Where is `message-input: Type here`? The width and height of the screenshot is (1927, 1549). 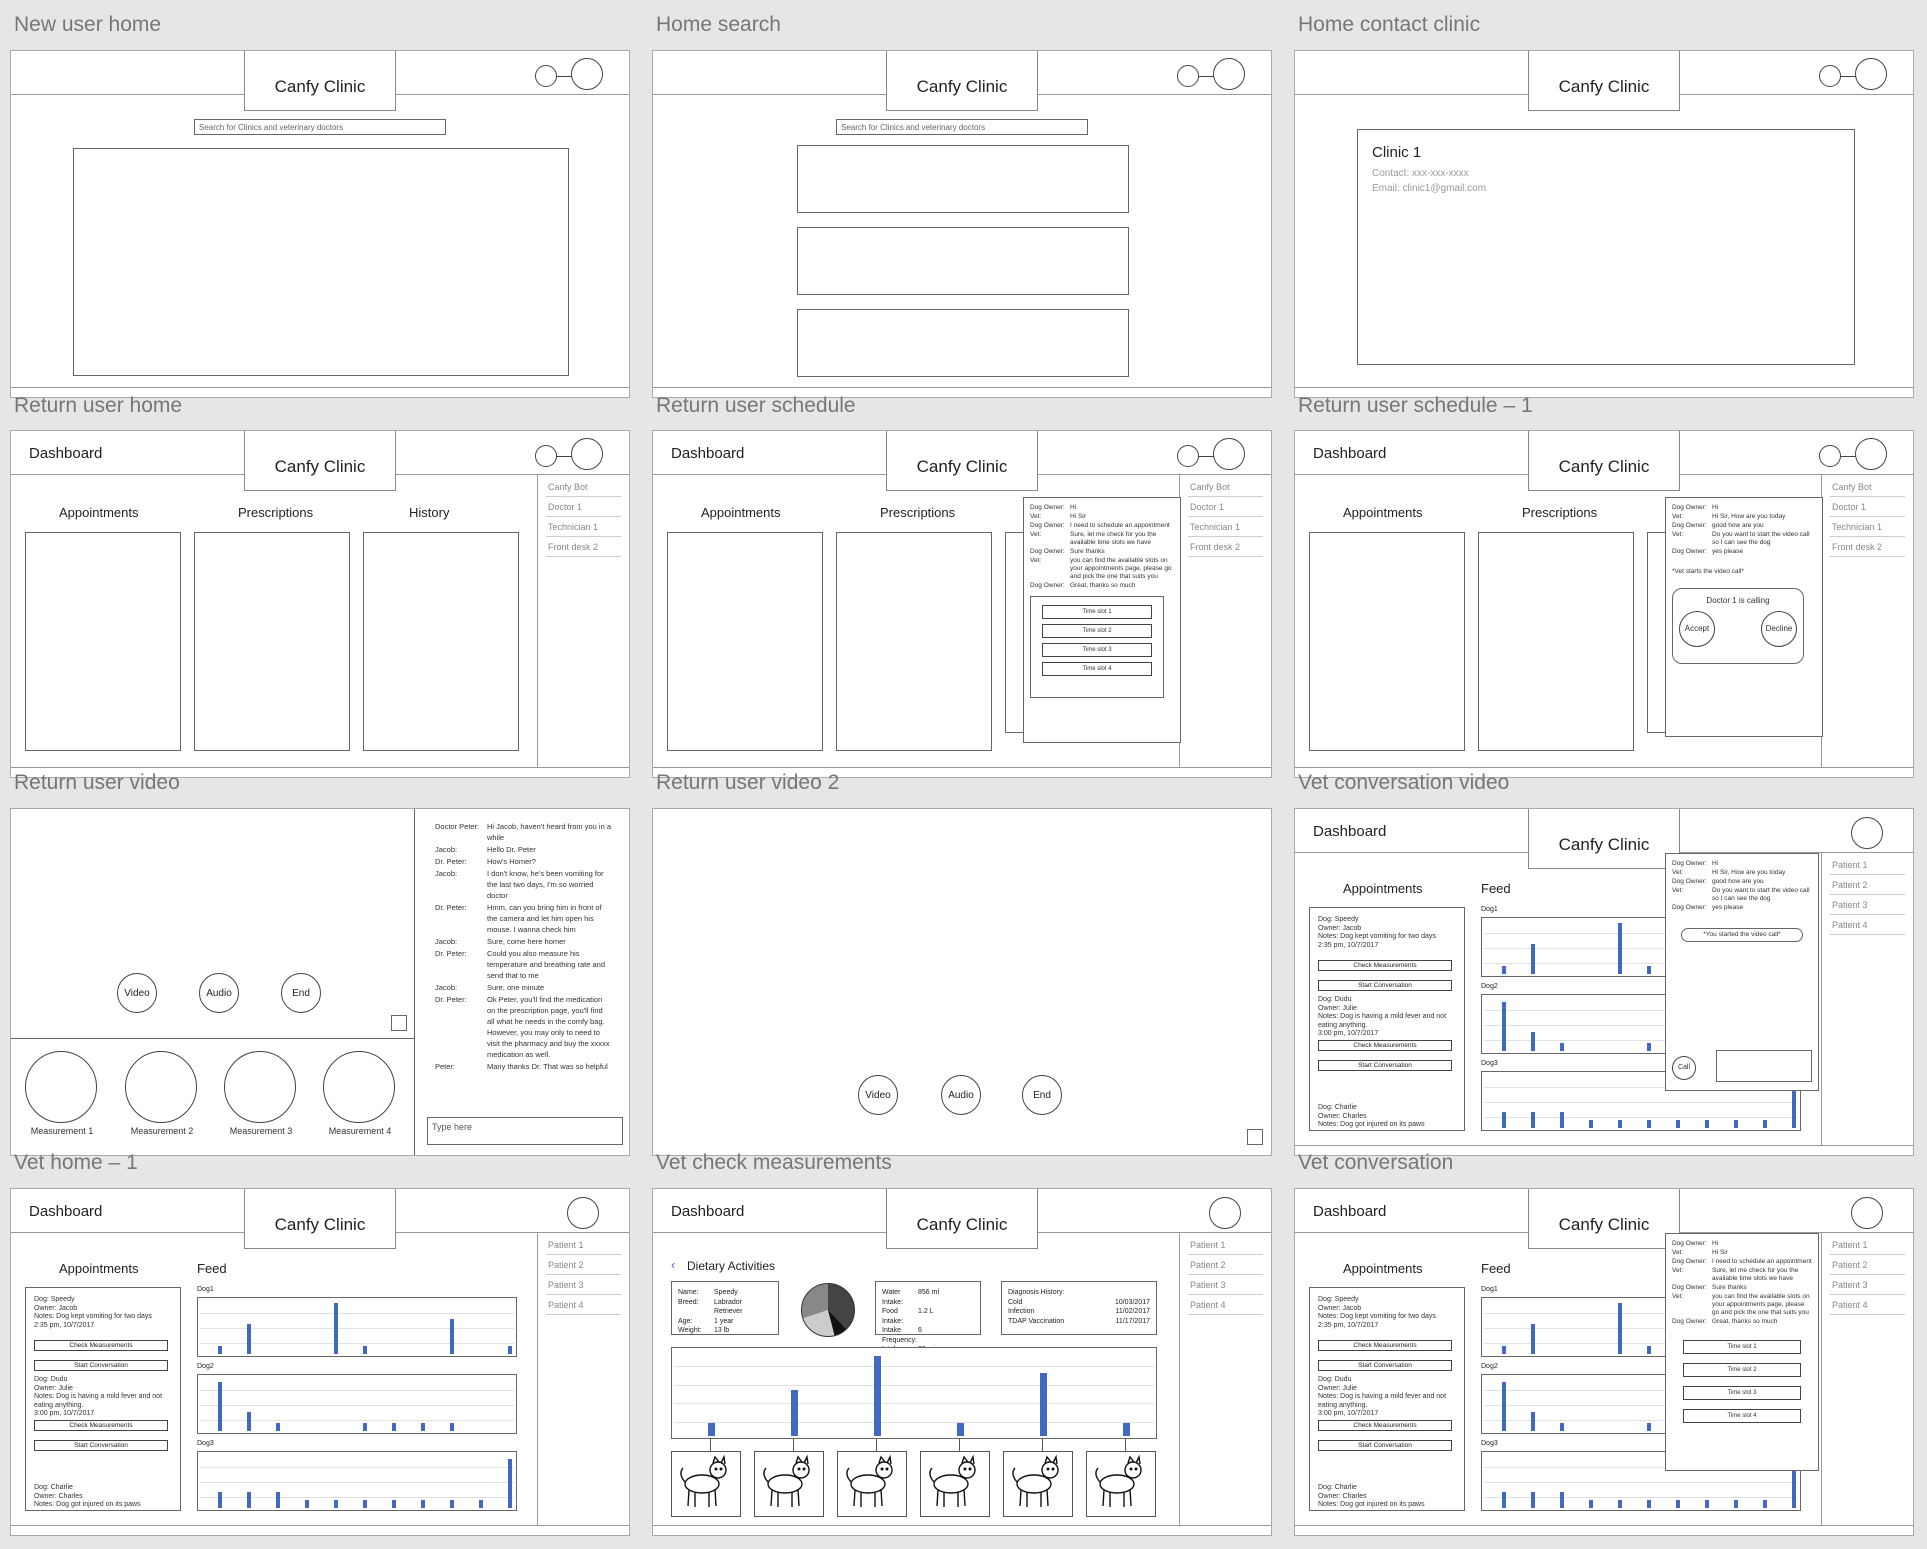
message-input: Type here is located at coordinates (525, 1131).